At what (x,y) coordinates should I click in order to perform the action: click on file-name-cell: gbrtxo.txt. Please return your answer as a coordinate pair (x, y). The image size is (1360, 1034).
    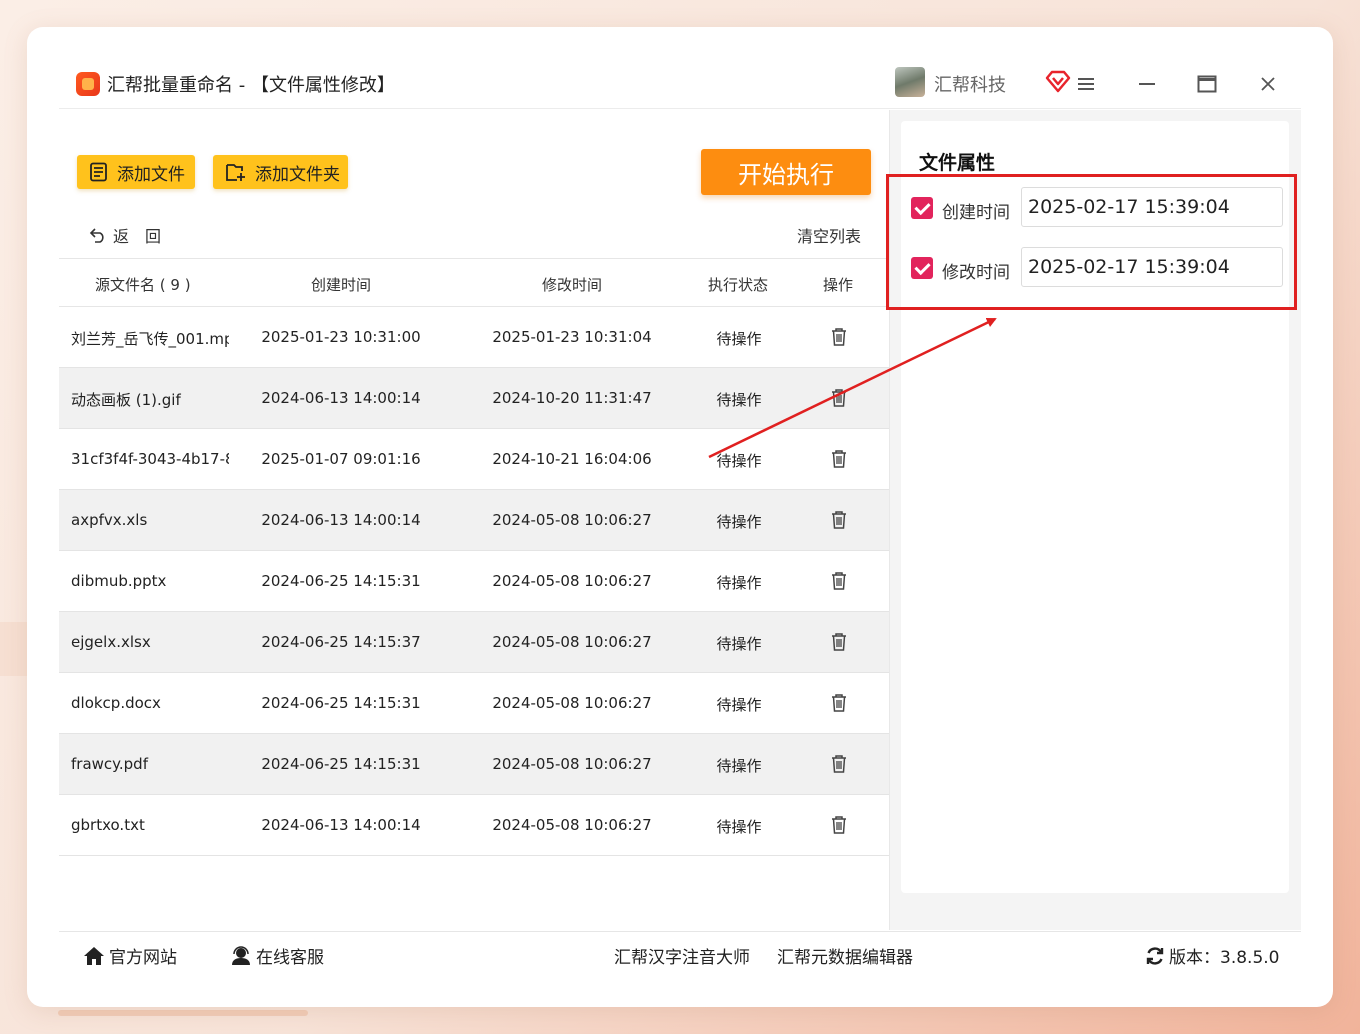
    Looking at the image, I should click on (108, 825).